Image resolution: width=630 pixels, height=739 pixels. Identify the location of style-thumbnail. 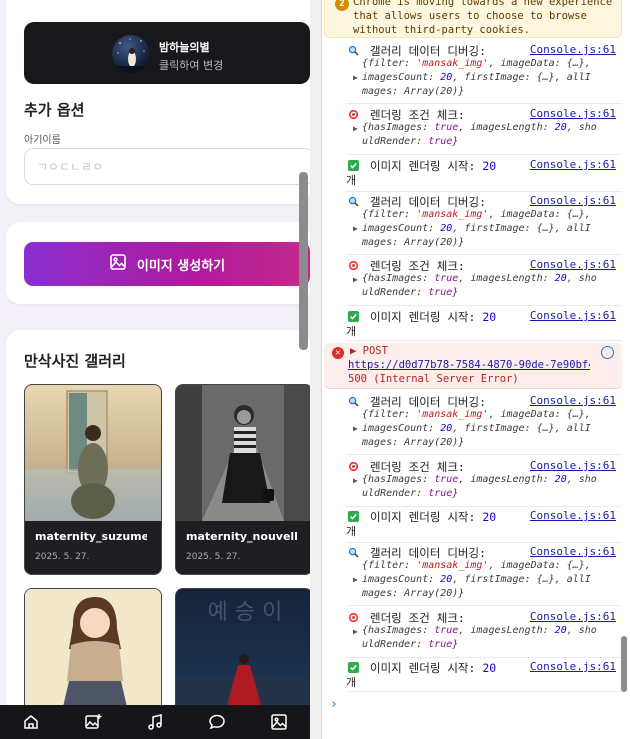
(131, 54).